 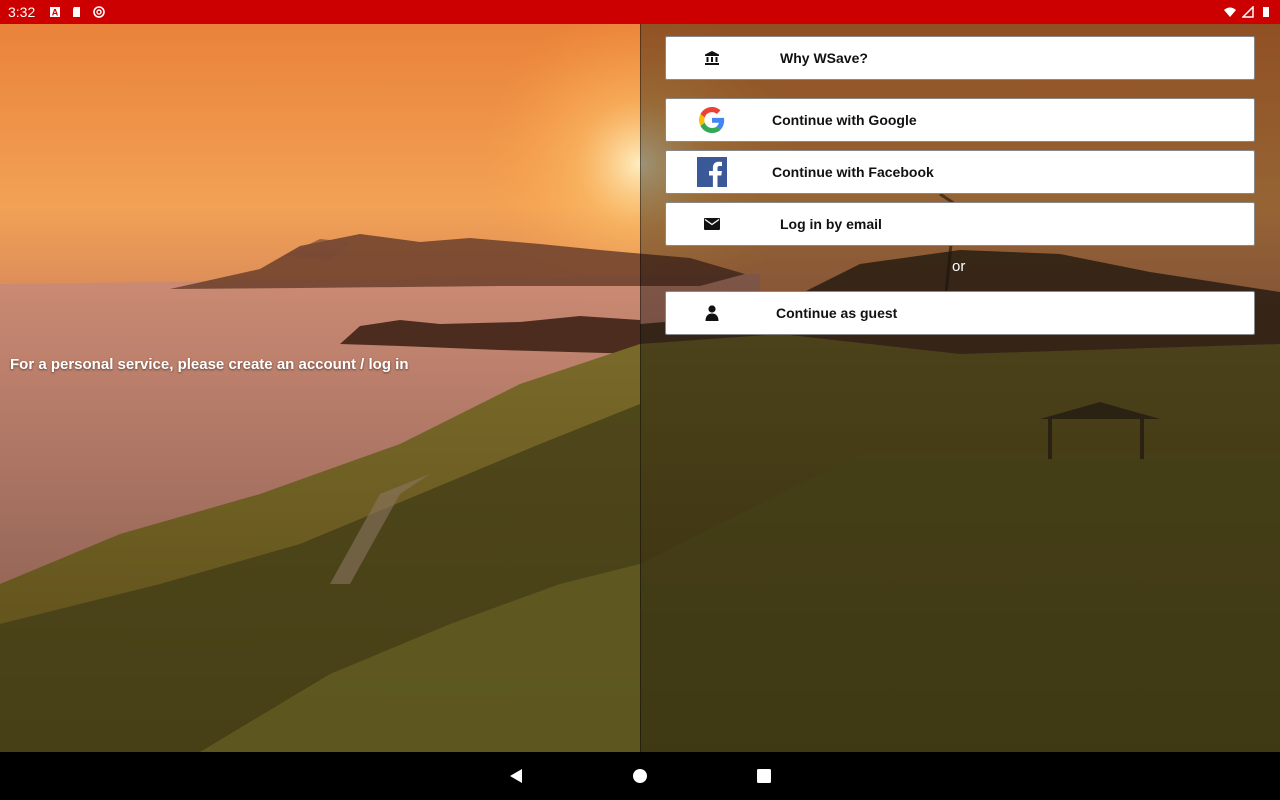 I want to click on back-icon, so click(x=516, y=776).